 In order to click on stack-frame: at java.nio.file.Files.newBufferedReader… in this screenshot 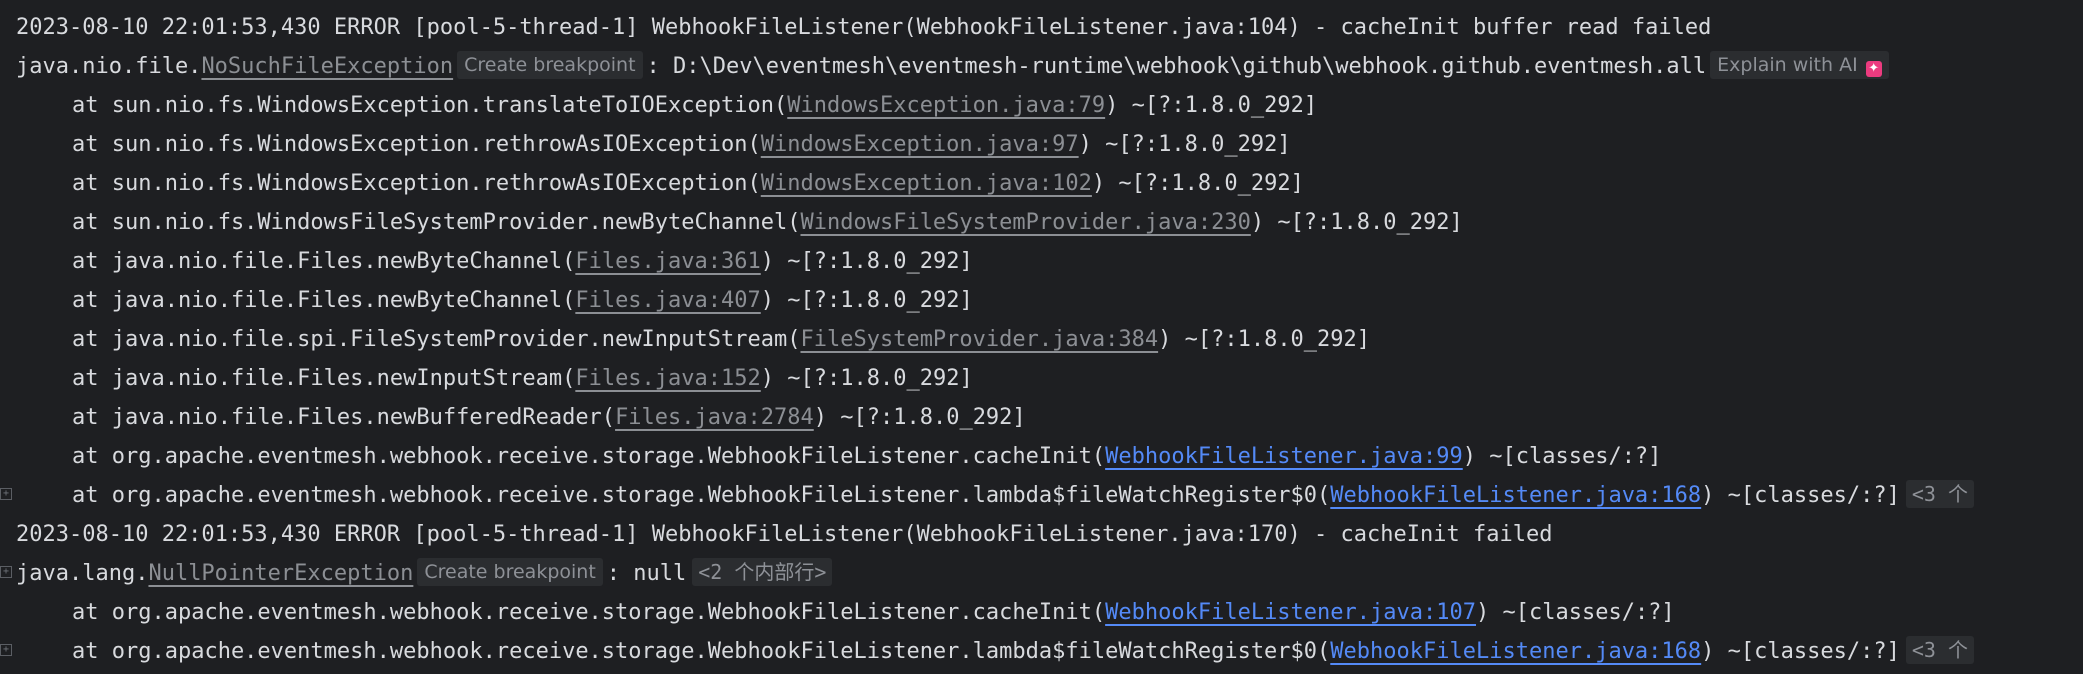, I will do `click(1041, 417)`.